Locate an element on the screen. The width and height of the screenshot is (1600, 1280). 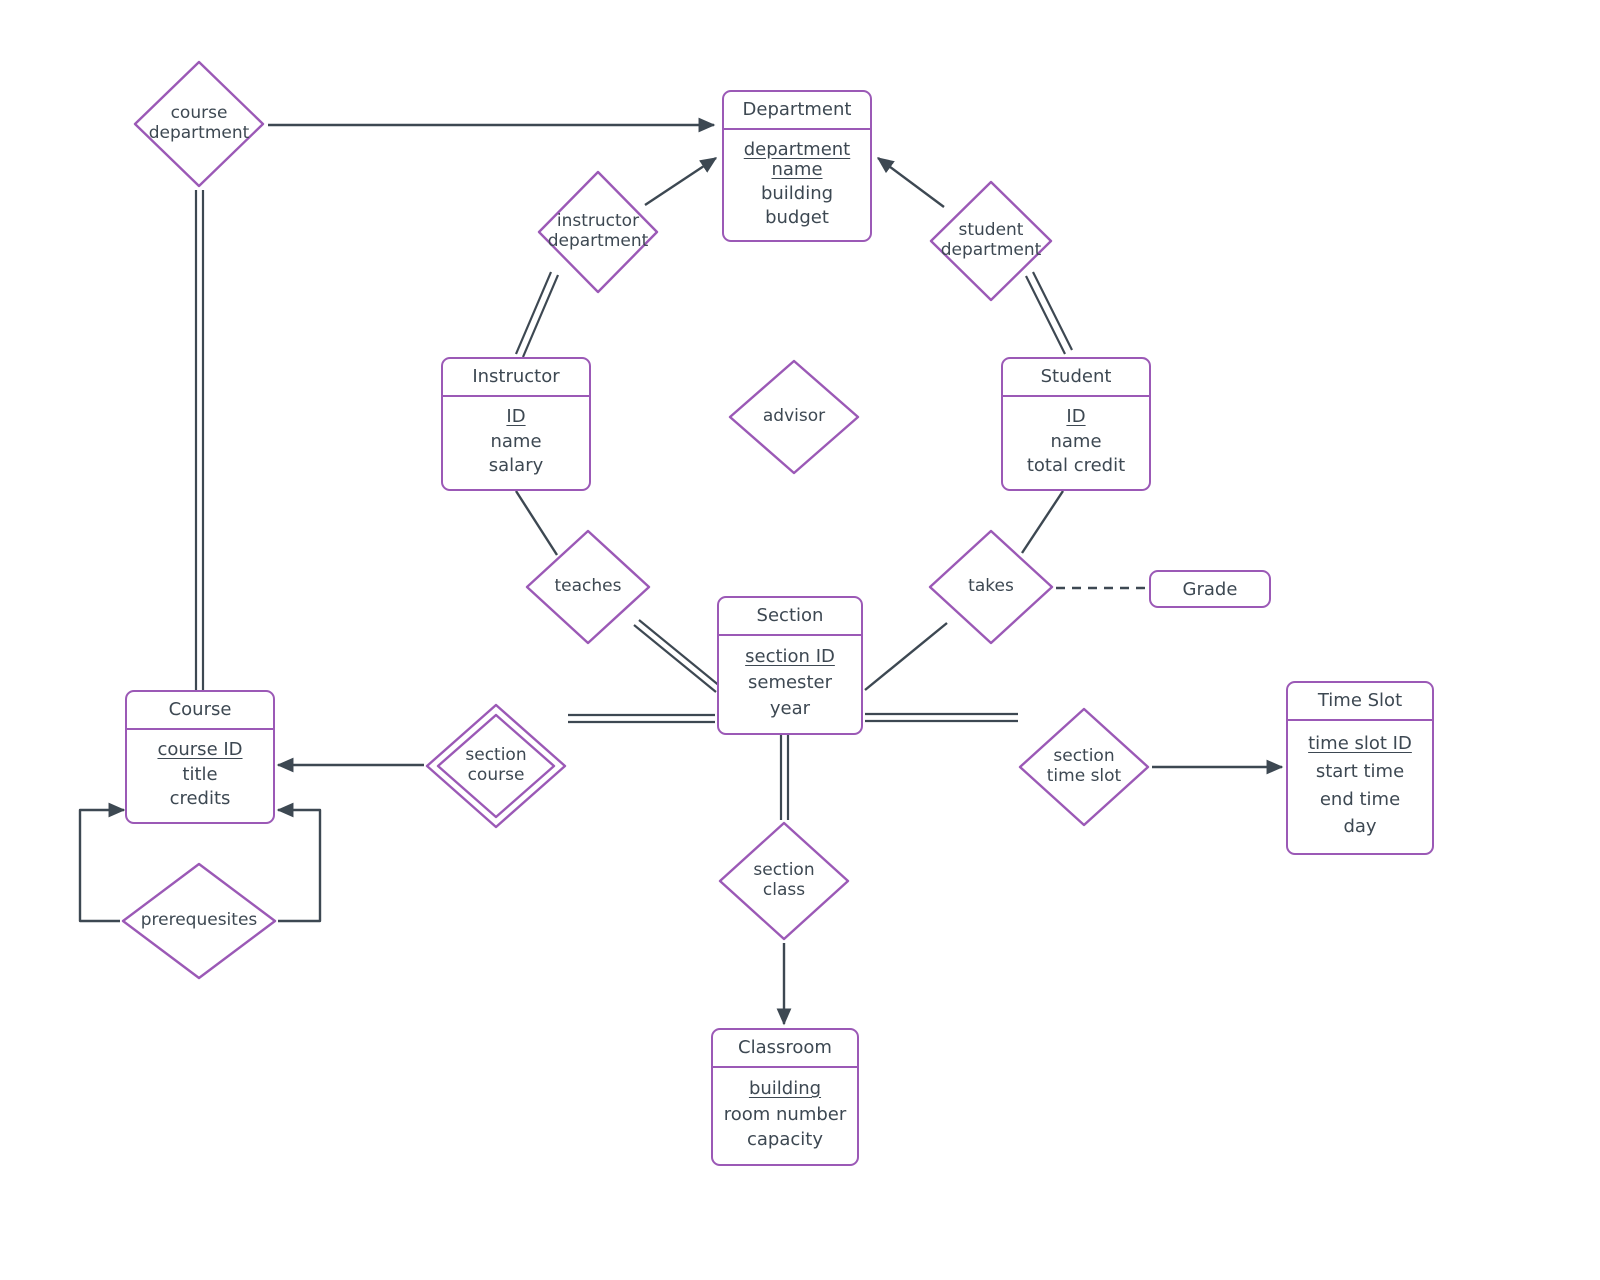
diamond-shape-double is located at coordinates (496, 766).